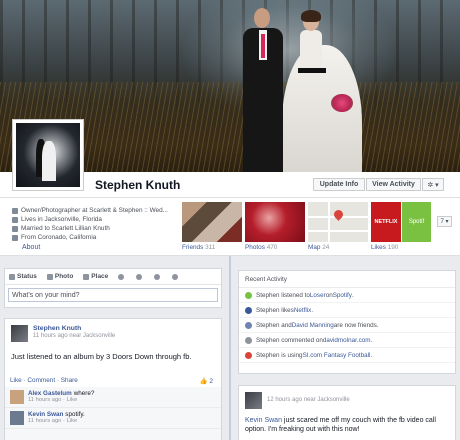 The width and height of the screenshot is (460, 440). I want to click on activity-text: Stephen and, so click(274, 325).